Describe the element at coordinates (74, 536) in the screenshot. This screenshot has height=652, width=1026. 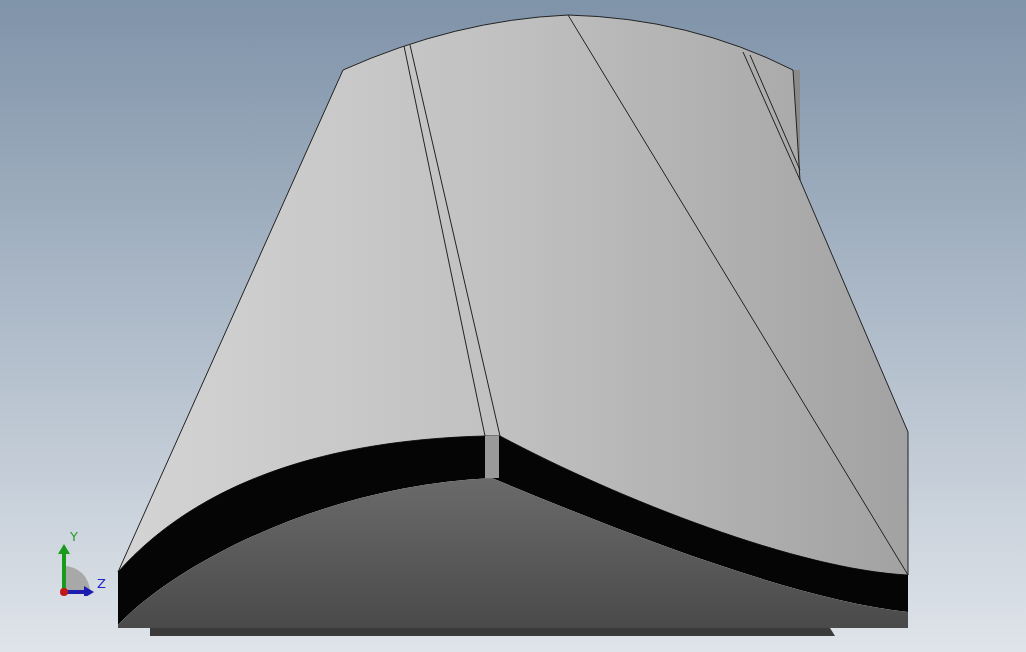
I see `axis-label: Y` at that location.